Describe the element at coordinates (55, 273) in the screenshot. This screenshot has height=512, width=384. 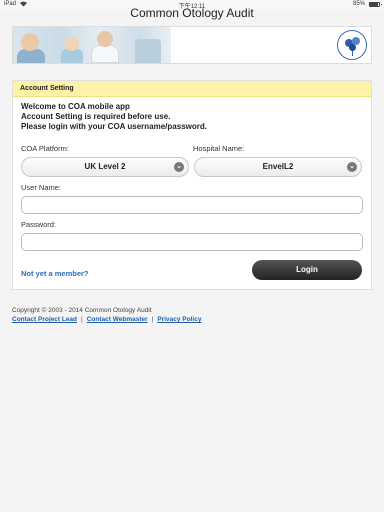
I see `not-a-member-link: Not yet a member?` at that location.